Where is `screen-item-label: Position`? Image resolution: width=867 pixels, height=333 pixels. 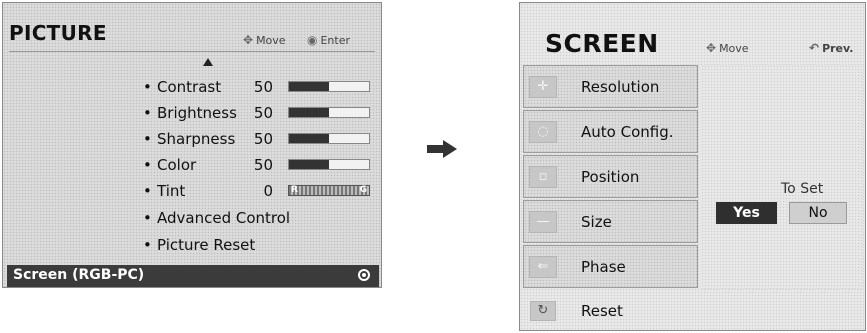
screen-item-label: Position is located at coordinates (610, 177).